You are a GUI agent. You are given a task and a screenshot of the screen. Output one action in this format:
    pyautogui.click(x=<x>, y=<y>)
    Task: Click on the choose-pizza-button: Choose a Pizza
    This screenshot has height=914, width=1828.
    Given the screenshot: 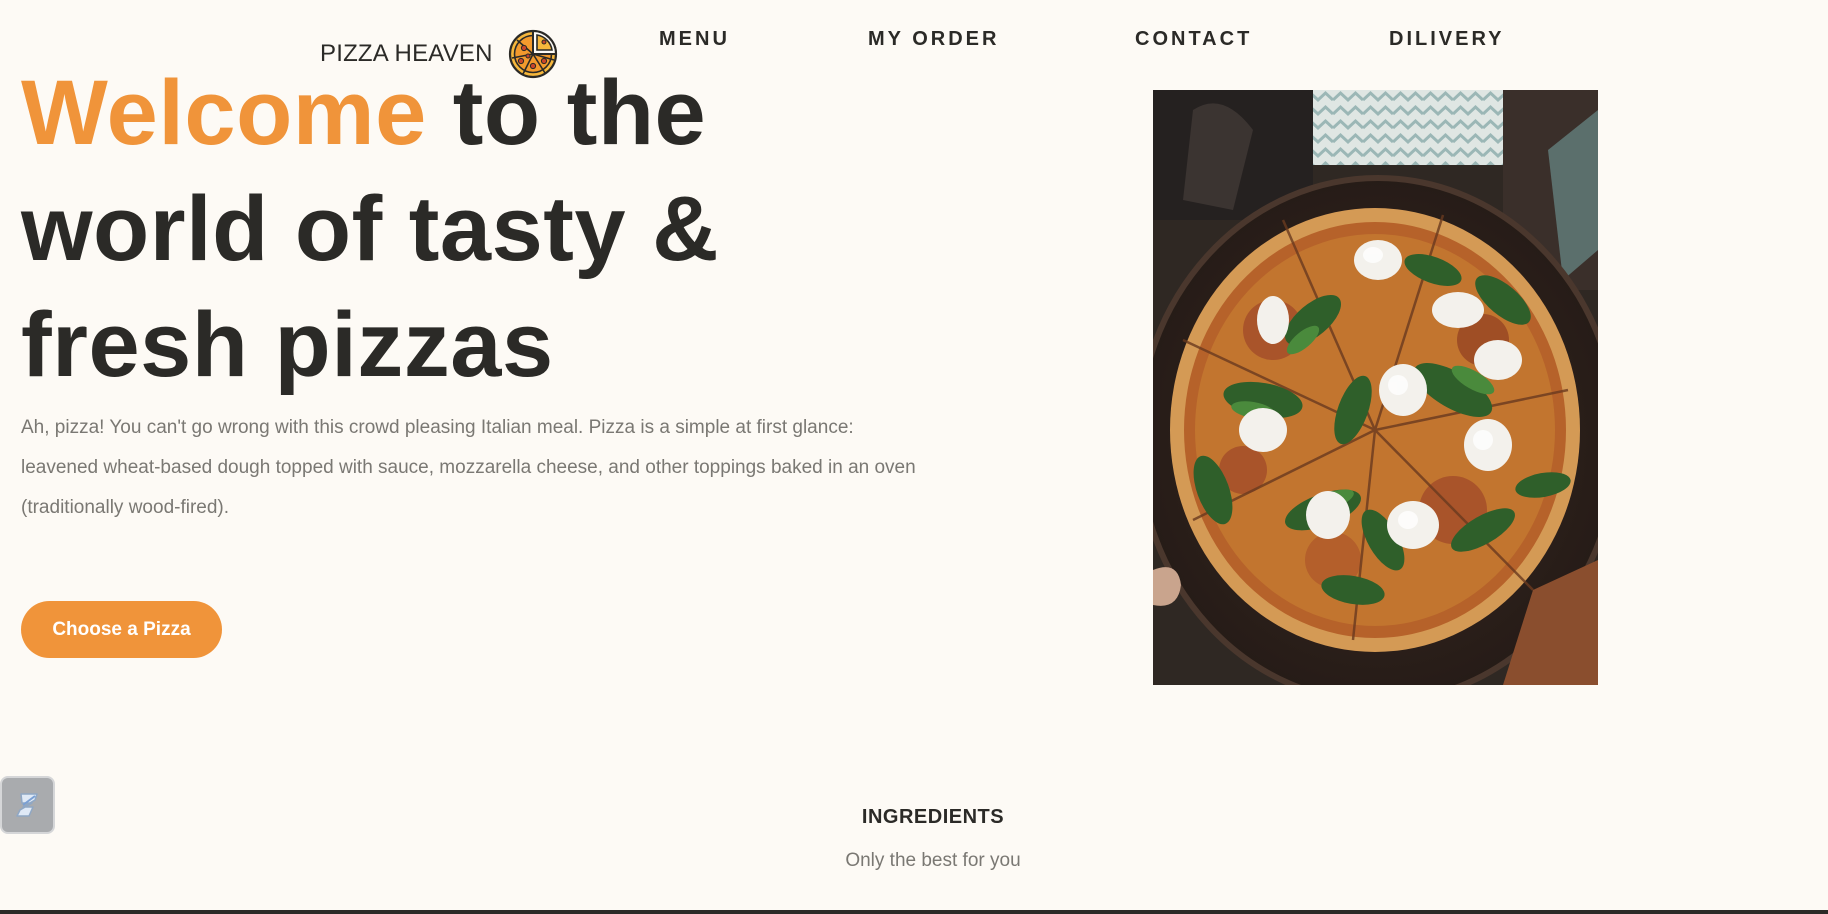 What is the action you would take?
    pyautogui.click(x=121, y=629)
    